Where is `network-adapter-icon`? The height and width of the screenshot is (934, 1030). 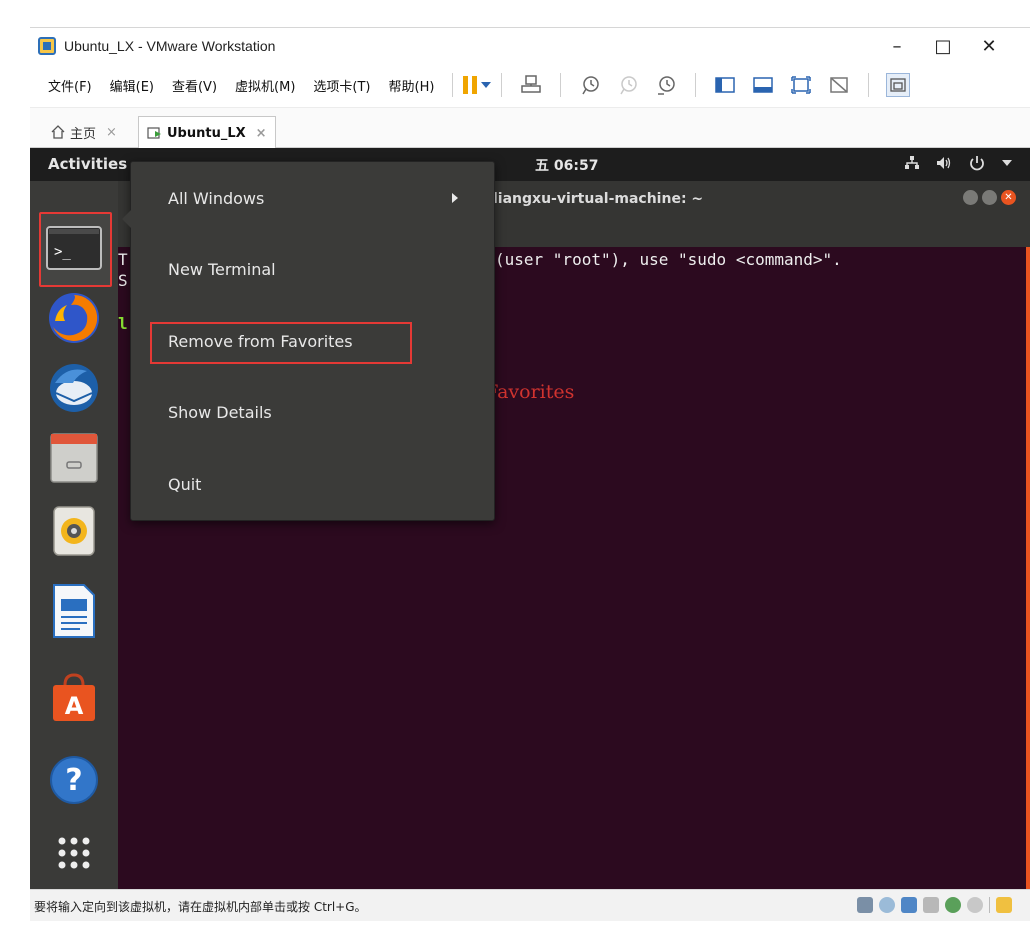 network-adapter-icon is located at coordinates (909, 905).